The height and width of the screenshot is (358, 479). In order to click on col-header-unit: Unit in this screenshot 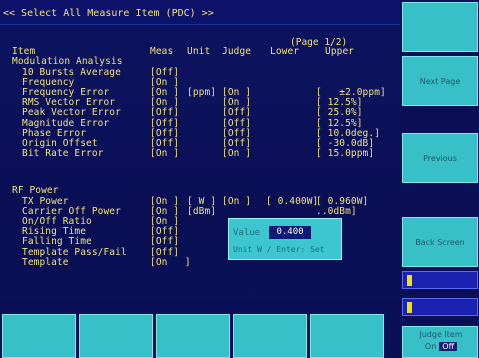, I will do `click(199, 51)`.